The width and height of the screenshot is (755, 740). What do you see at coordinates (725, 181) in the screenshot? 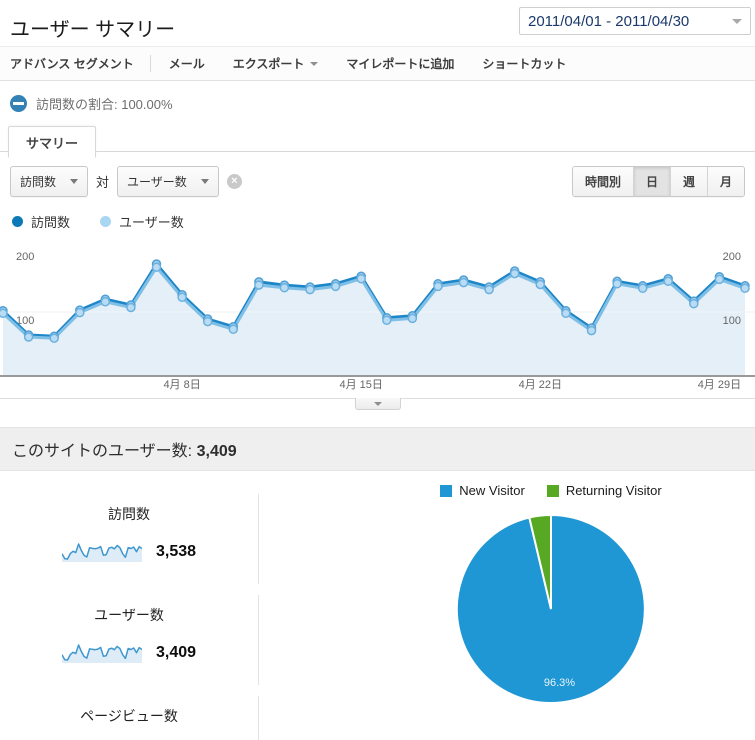
I see `granularity-month-button: 月` at bounding box center [725, 181].